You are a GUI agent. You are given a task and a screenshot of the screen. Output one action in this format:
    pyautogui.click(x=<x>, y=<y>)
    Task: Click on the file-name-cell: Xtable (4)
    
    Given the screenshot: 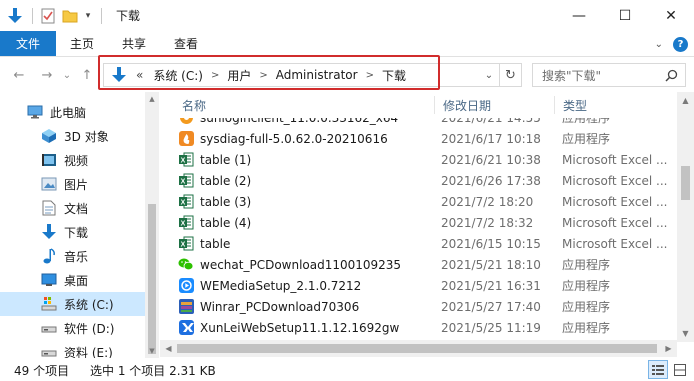 What is the action you would take?
    pyautogui.click(x=214, y=223)
    